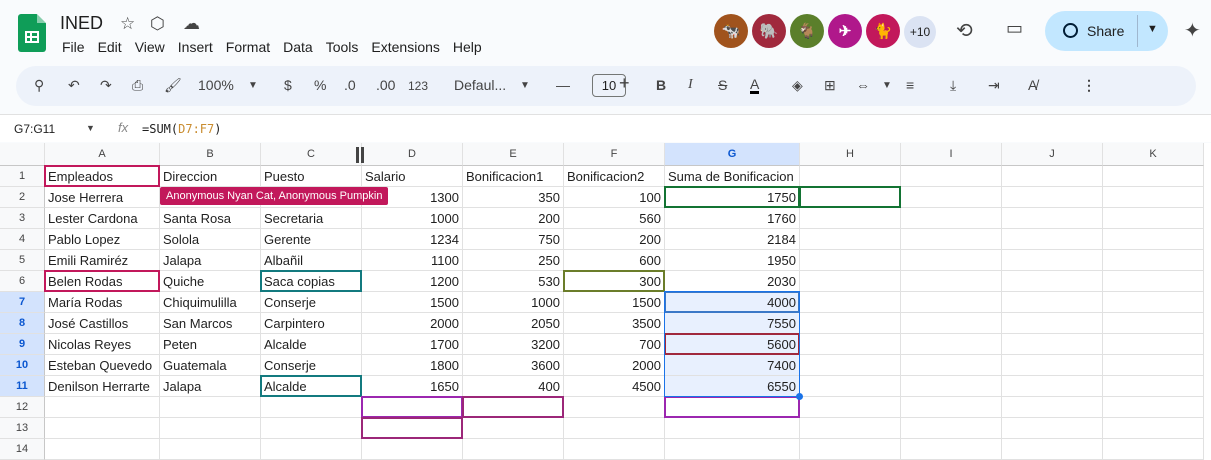  What do you see at coordinates (22, 449) in the screenshot?
I see `row-header-14: 14` at bounding box center [22, 449].